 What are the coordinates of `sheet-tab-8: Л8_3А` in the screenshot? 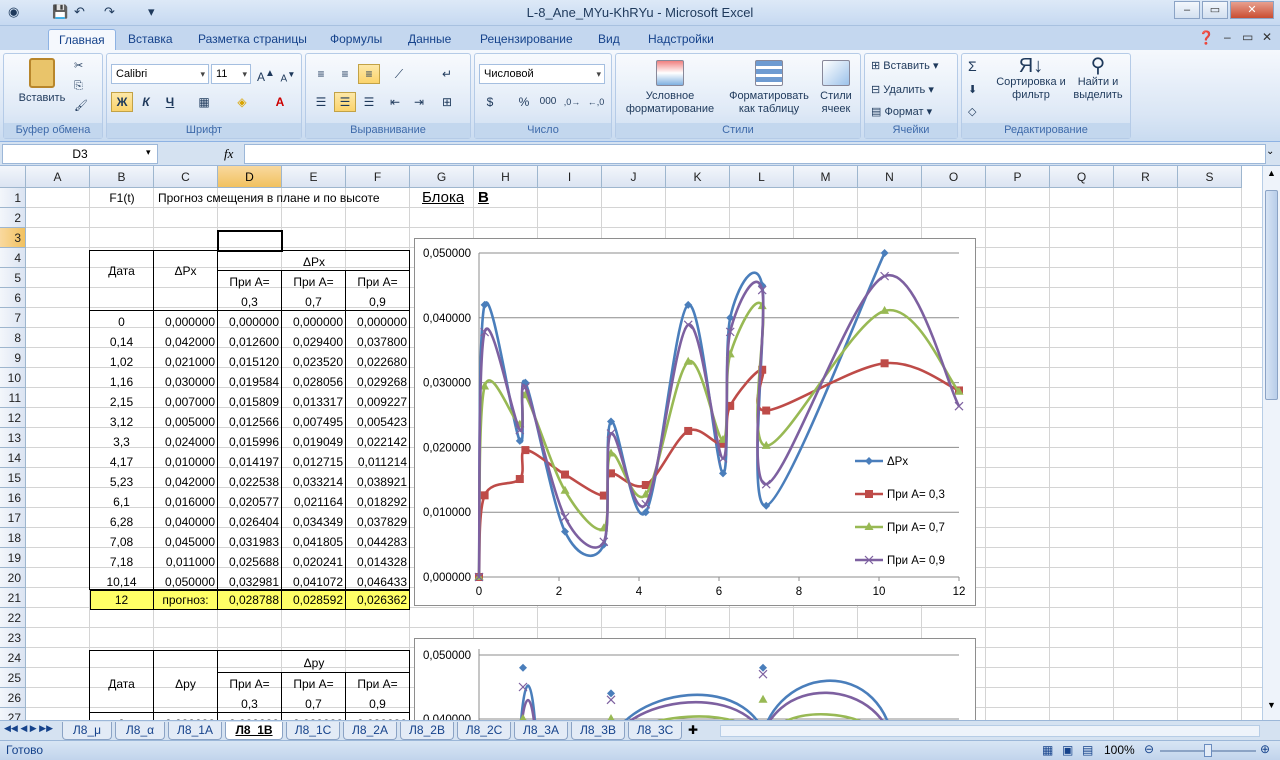 It's located at (541, 731).